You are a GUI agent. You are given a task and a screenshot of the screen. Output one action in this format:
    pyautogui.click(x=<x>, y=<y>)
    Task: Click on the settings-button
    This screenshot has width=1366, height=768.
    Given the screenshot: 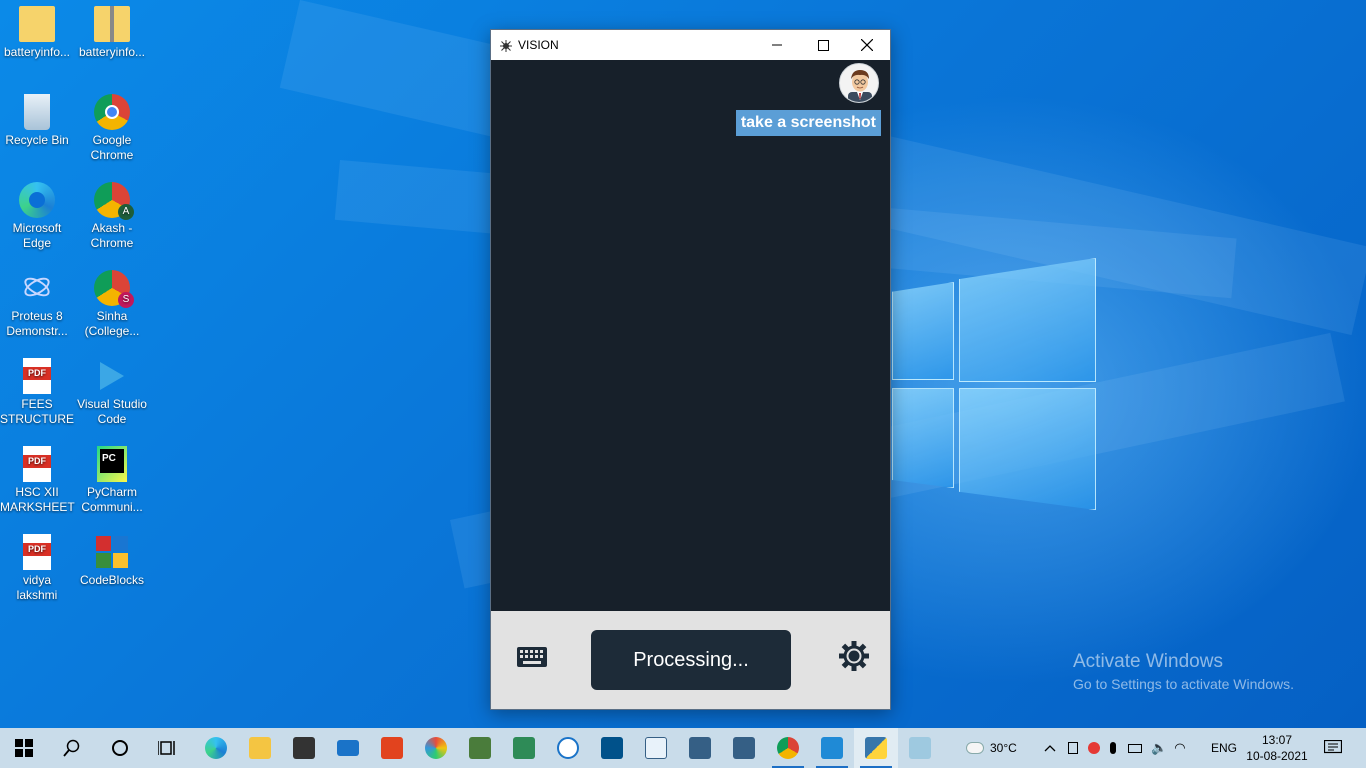 What is the action you would take?
    pyautogui.click(x=854, y=656)
    